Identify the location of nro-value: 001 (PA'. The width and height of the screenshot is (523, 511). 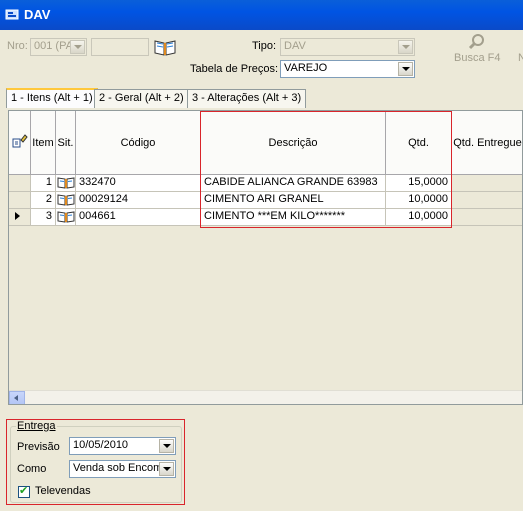
(55, 46).